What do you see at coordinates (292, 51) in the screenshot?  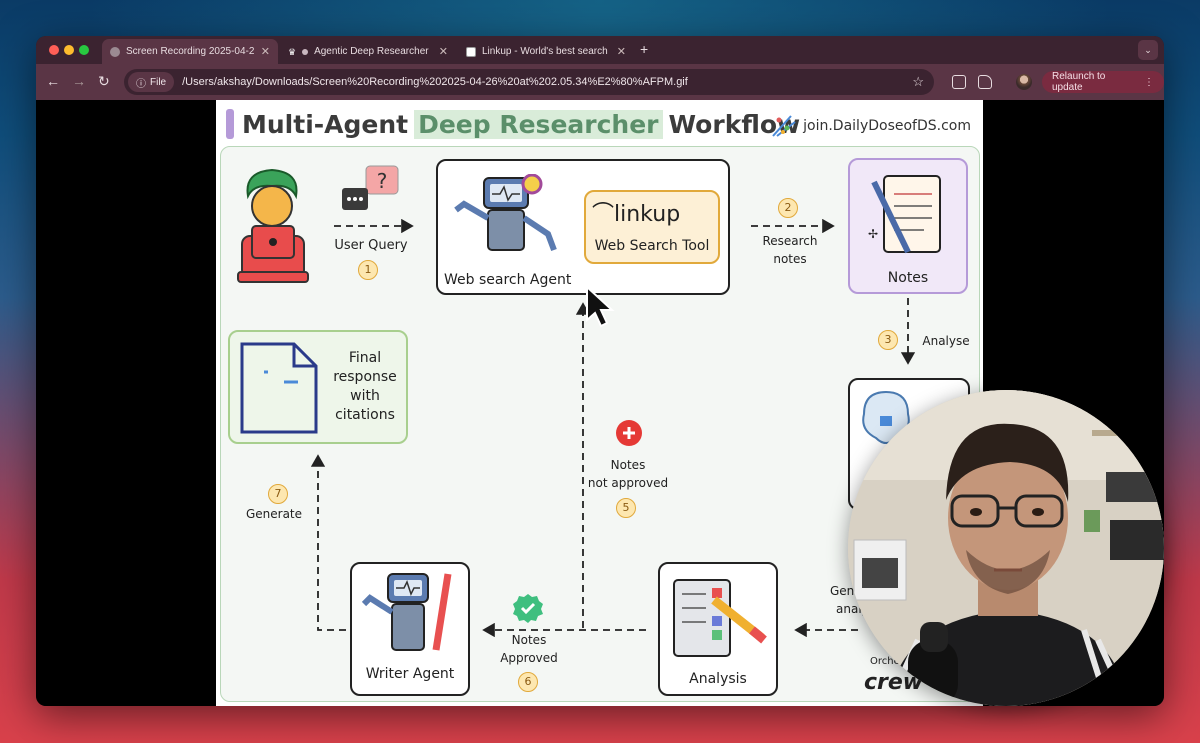 I see `crown-icon: ♛` at bounding box center [292, 51].